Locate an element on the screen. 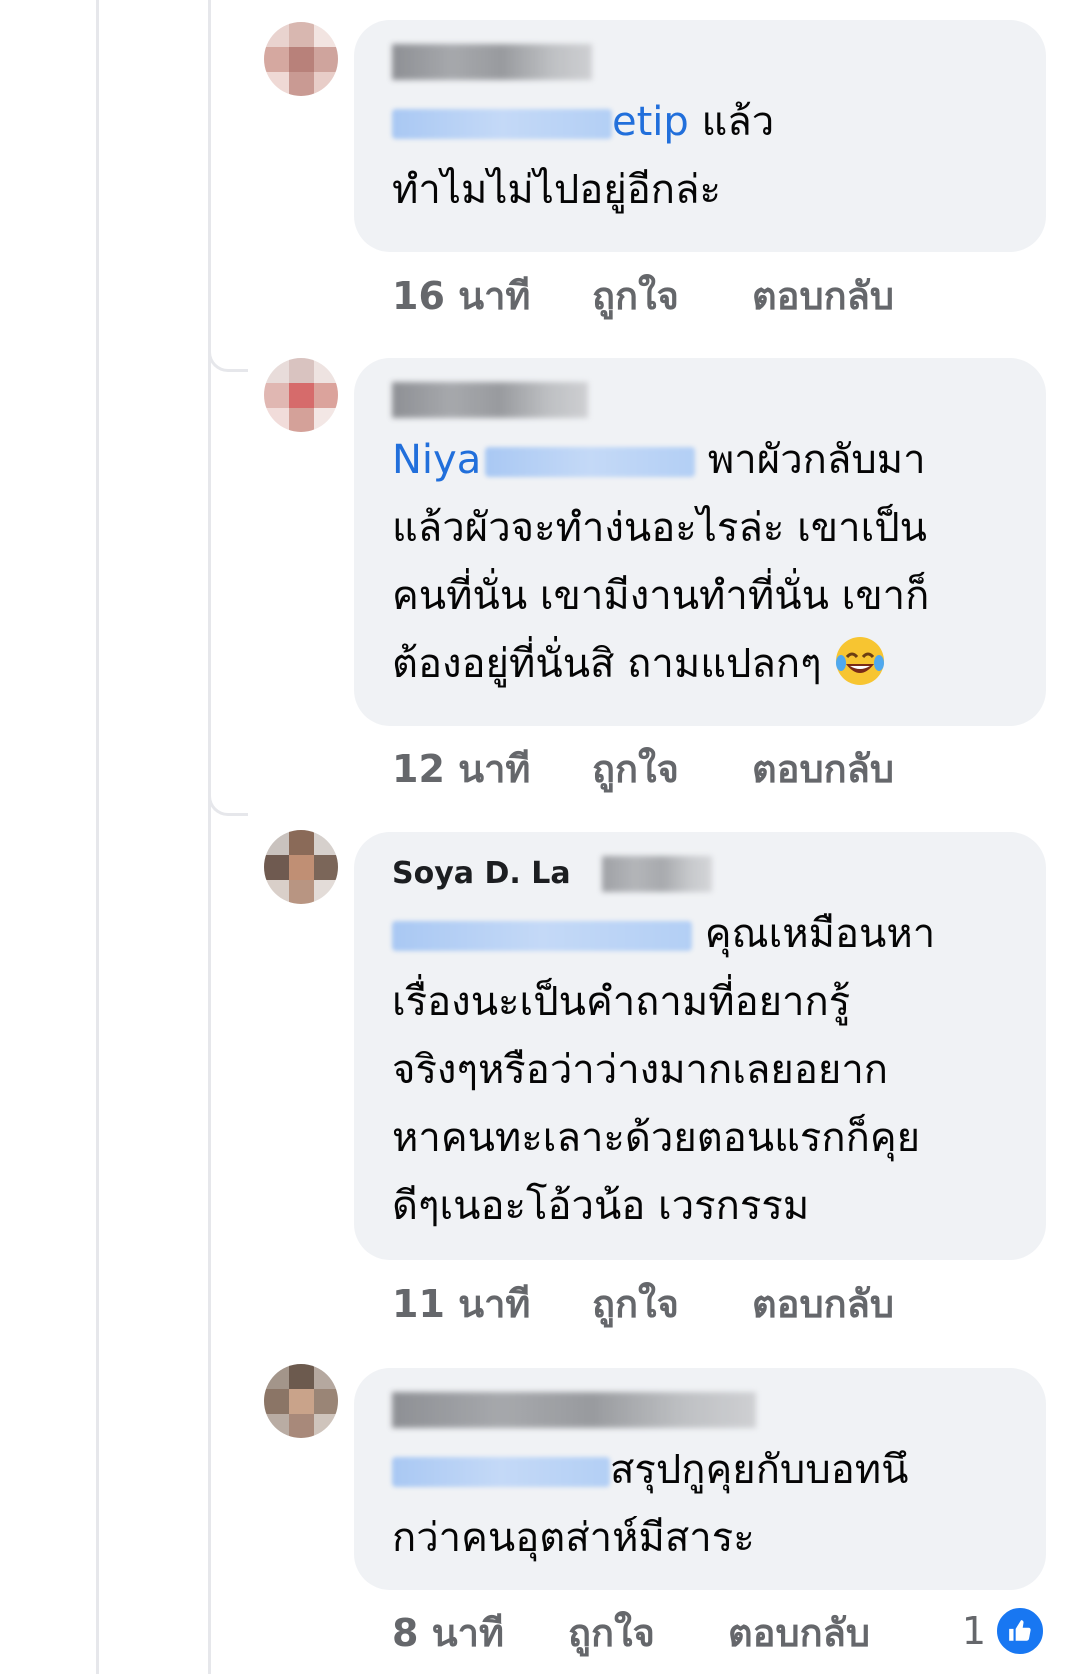  comment-bubble: etip แล้ว ทำไมไม่ไปอยู่อีกล่ะ is located at coordinates (700, 136).